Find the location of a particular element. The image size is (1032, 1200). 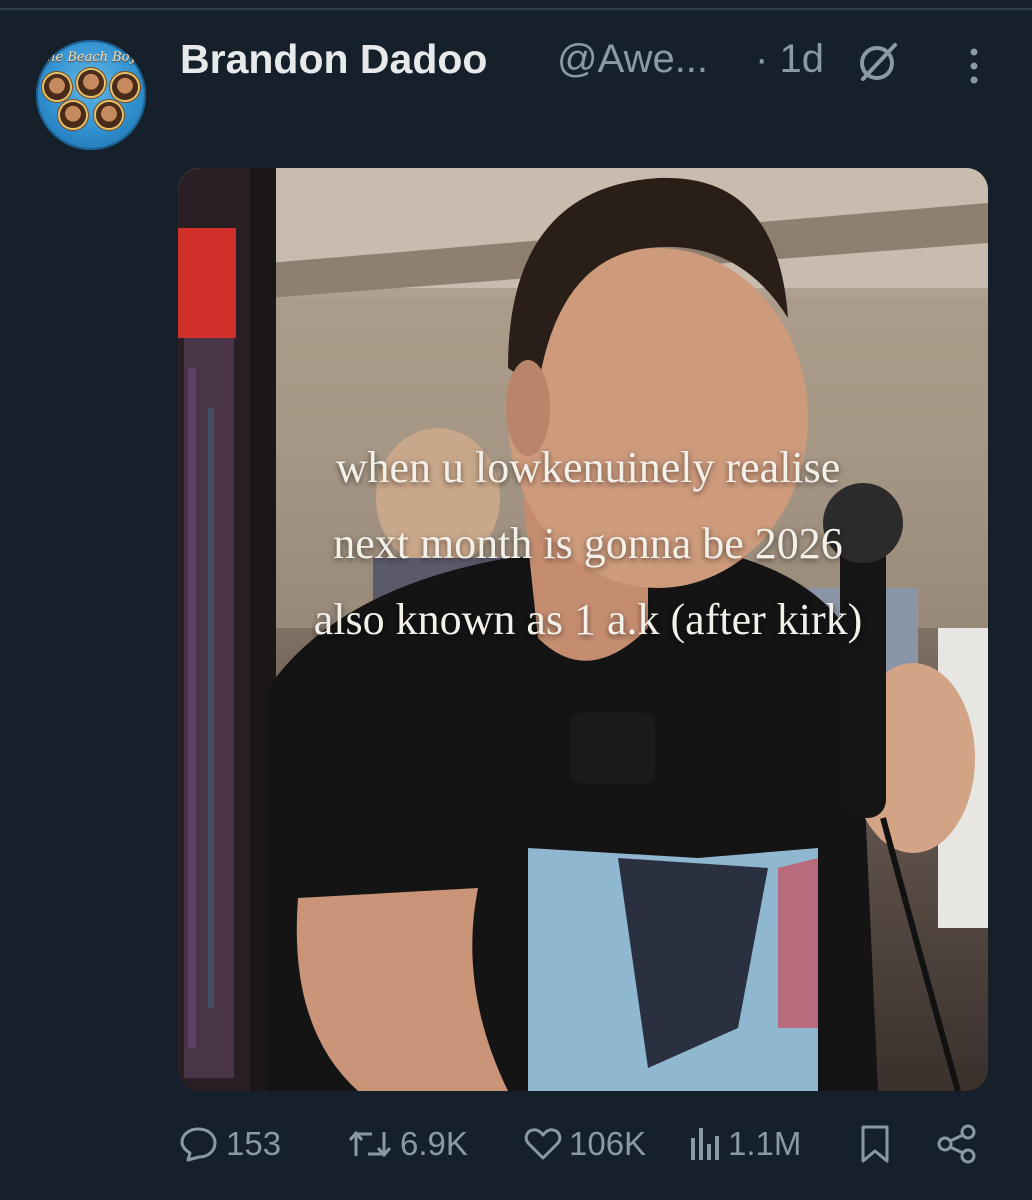

repost-button: 6.9K is located at coordinates (407, 1144).